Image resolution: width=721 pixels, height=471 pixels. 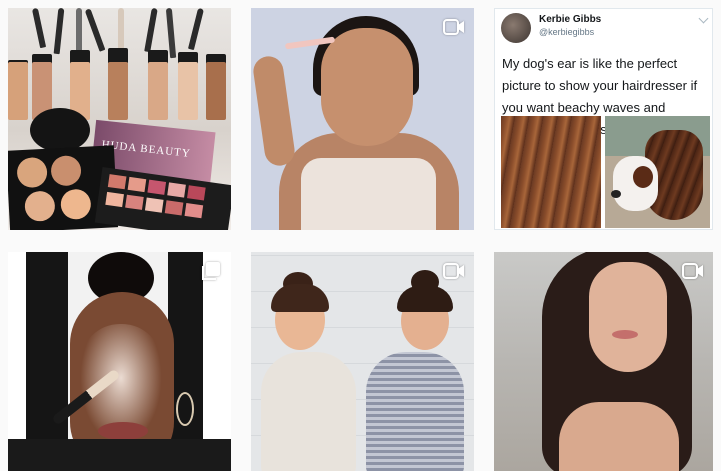 What do you see at coordinates (567, 32) in the screenshot?
I see `tweet-author-handle: @kerbiegibbs` at bounding box center [567, 32].